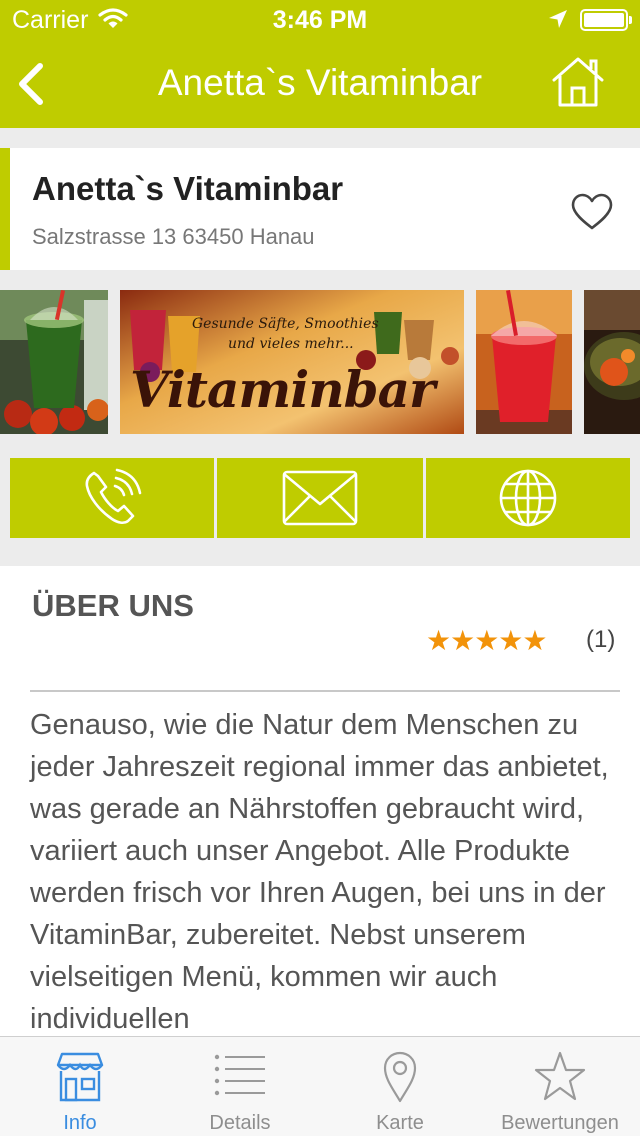 This screenshot has width=640, height=1136. What do you see at coordinates (558, 19) in the screenshot?
I see `location-arrow-icon` at bounding box center [558, 19].